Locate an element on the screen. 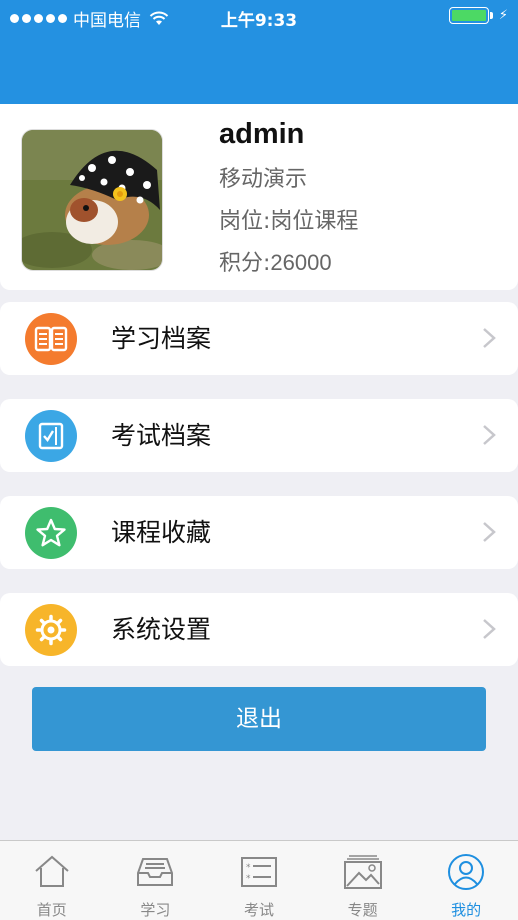 The width and height of the screenshot is (518, 920). star-icon is located at coordinates (51, 533).